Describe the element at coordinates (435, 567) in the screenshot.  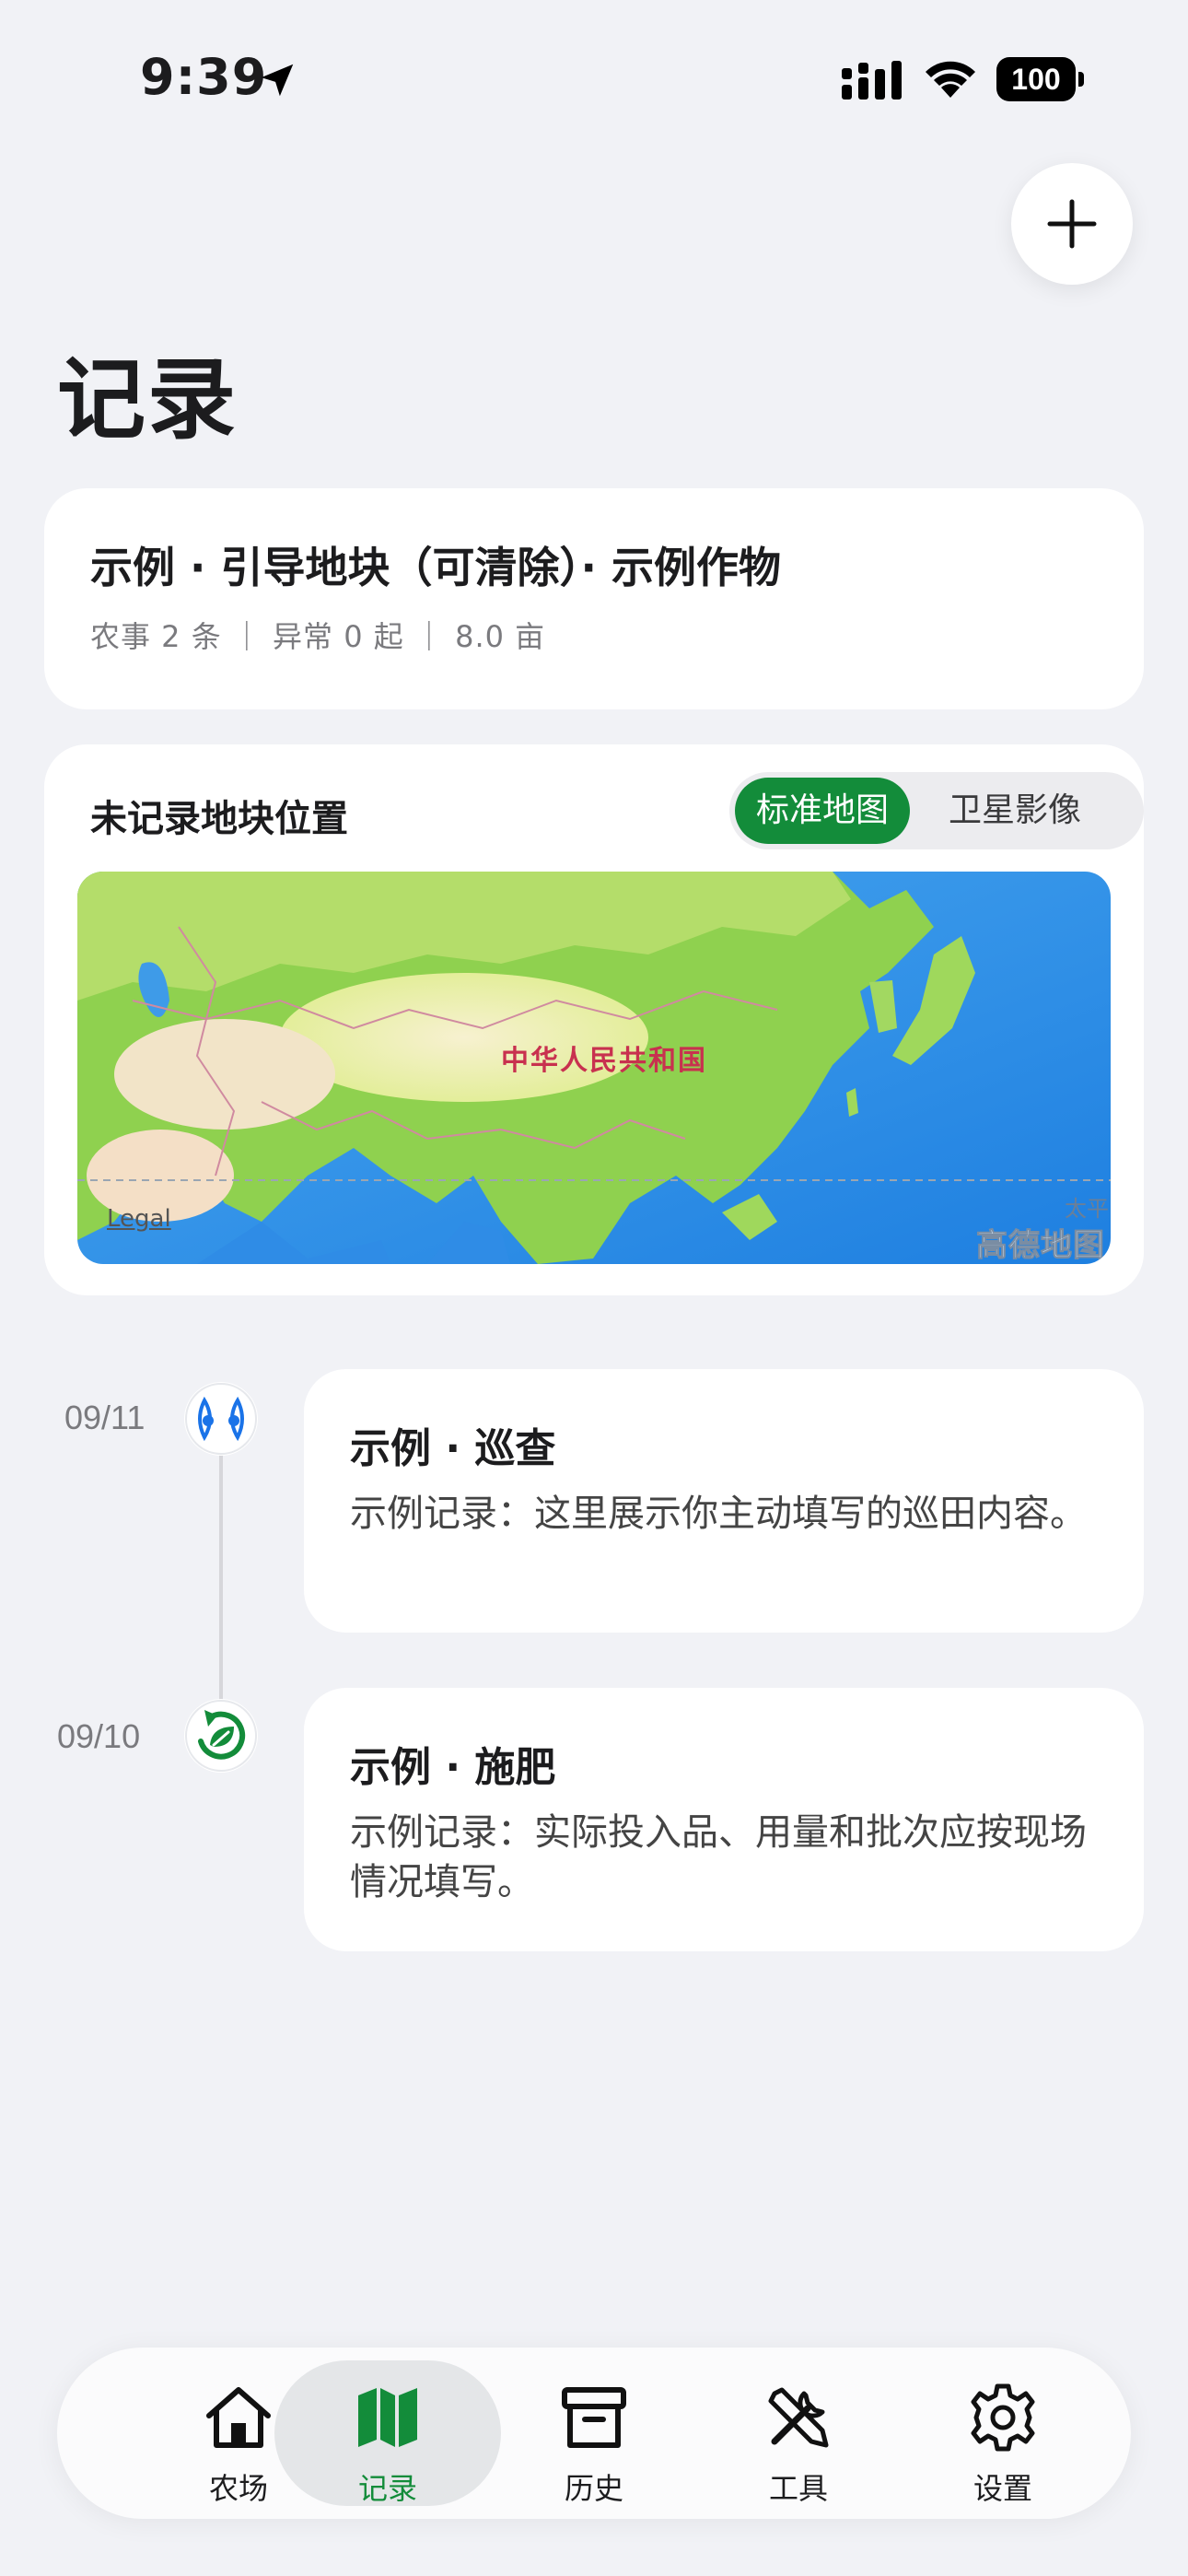
I see `plot-summary-title: 示例 · 引导地块（可清除）· 示例作物` at that location.